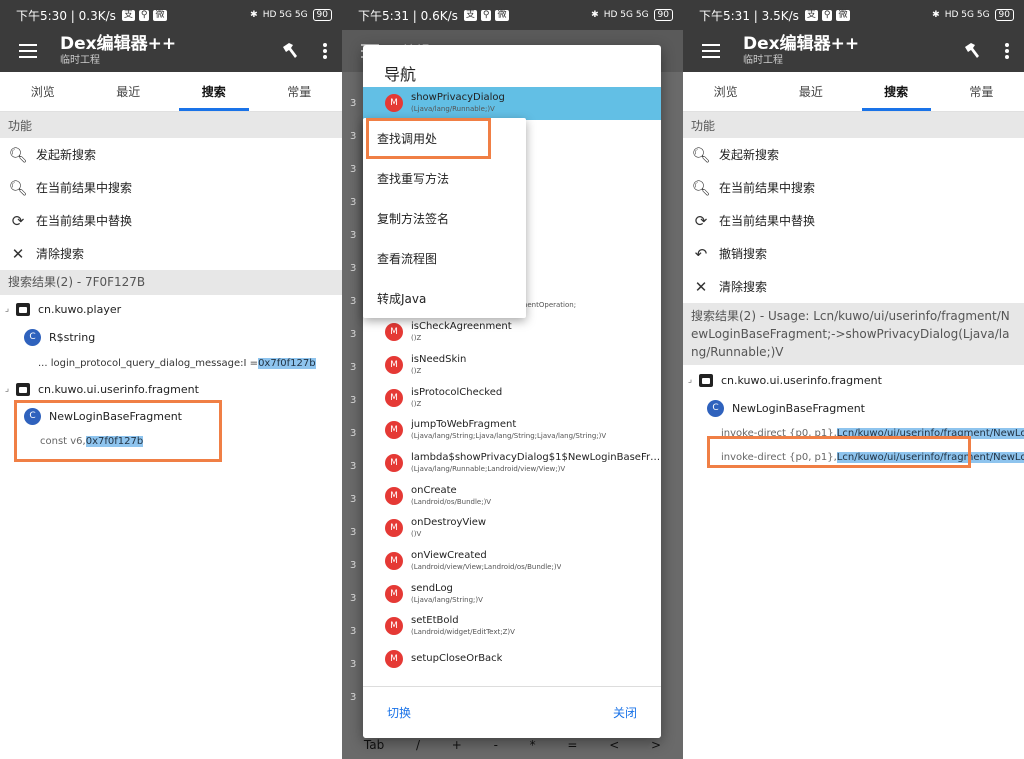 This screenshot has width=1024, height=759. I want to click on key-plus: +, so click(457, 745).